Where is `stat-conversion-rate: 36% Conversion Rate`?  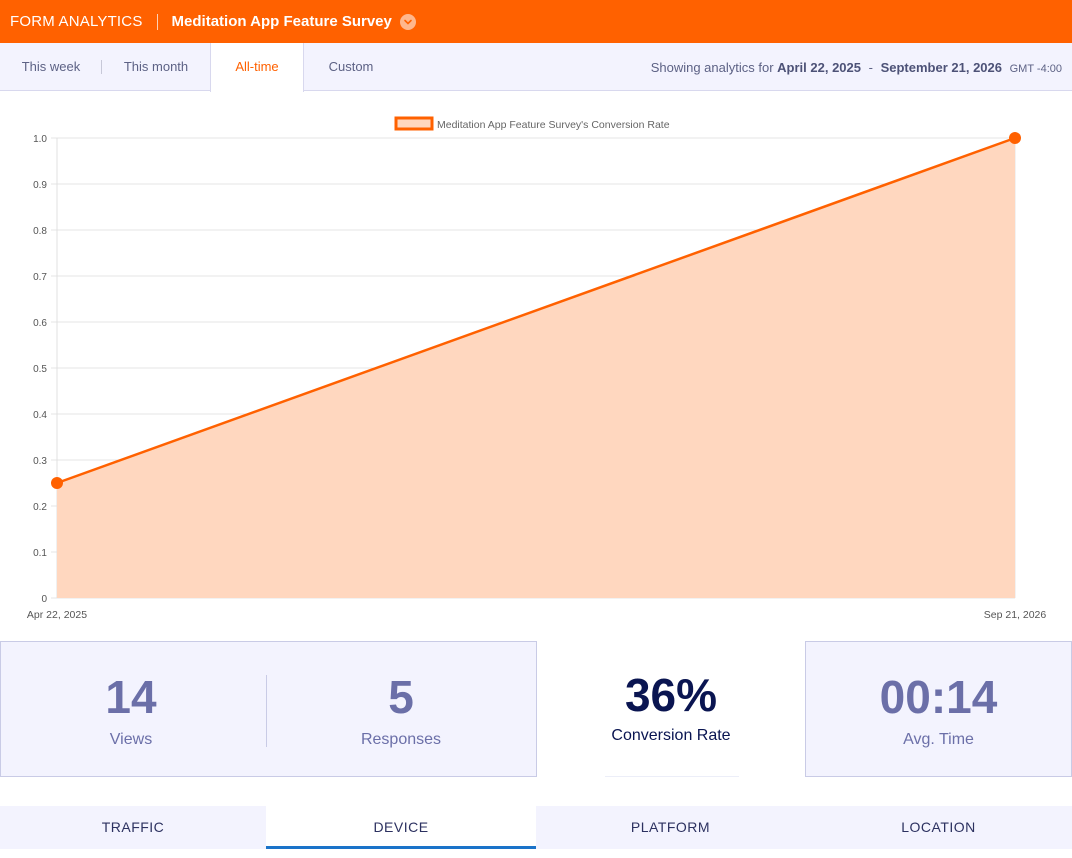 stat-conversion-rate: 36% Conversion Rate is located at coordinates (671, 709).